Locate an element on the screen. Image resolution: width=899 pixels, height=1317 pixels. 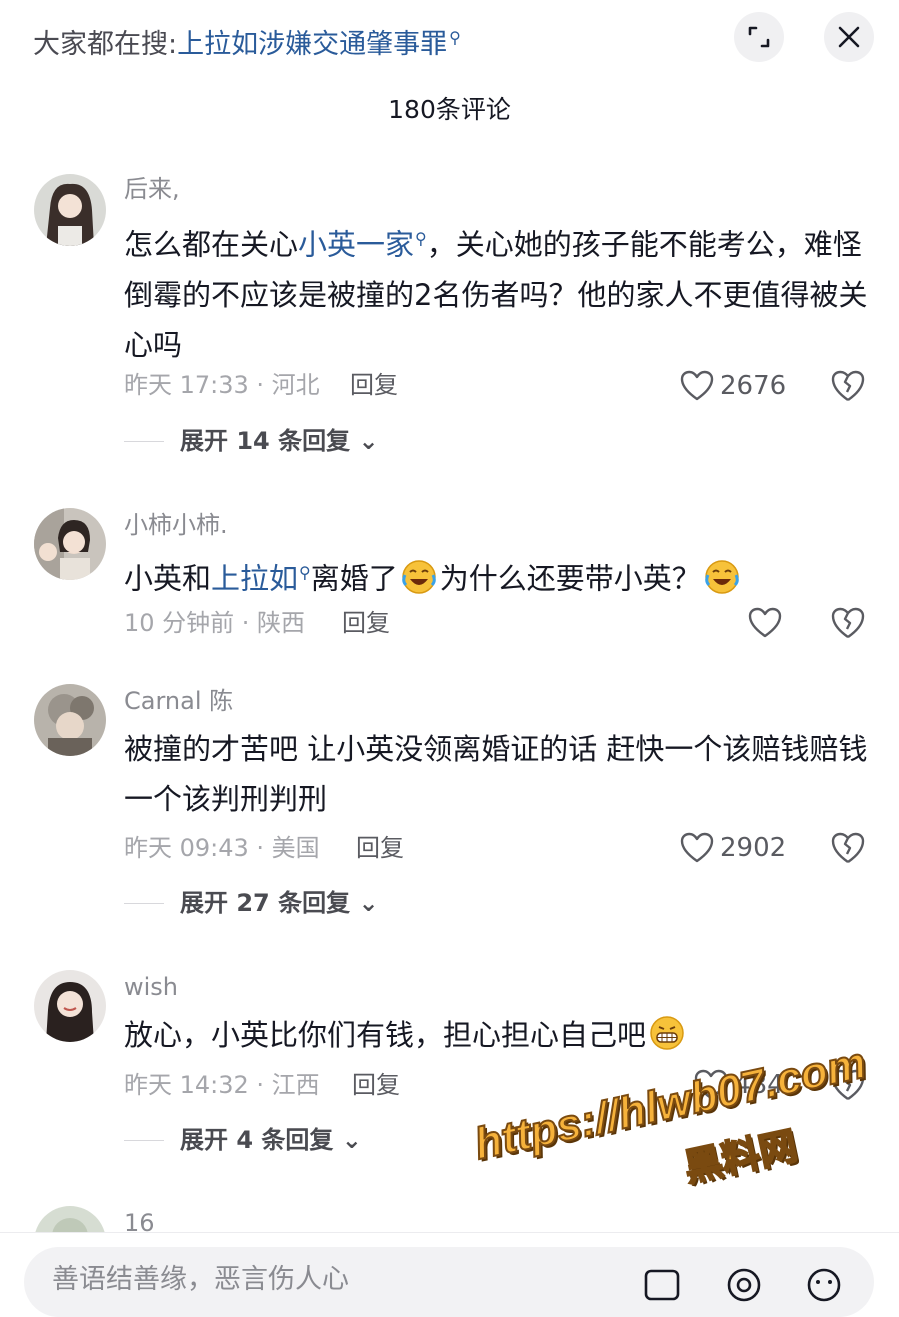
comment-input: 善语结善缘，恶言伤人心 is located at coordinates (449, 1282).